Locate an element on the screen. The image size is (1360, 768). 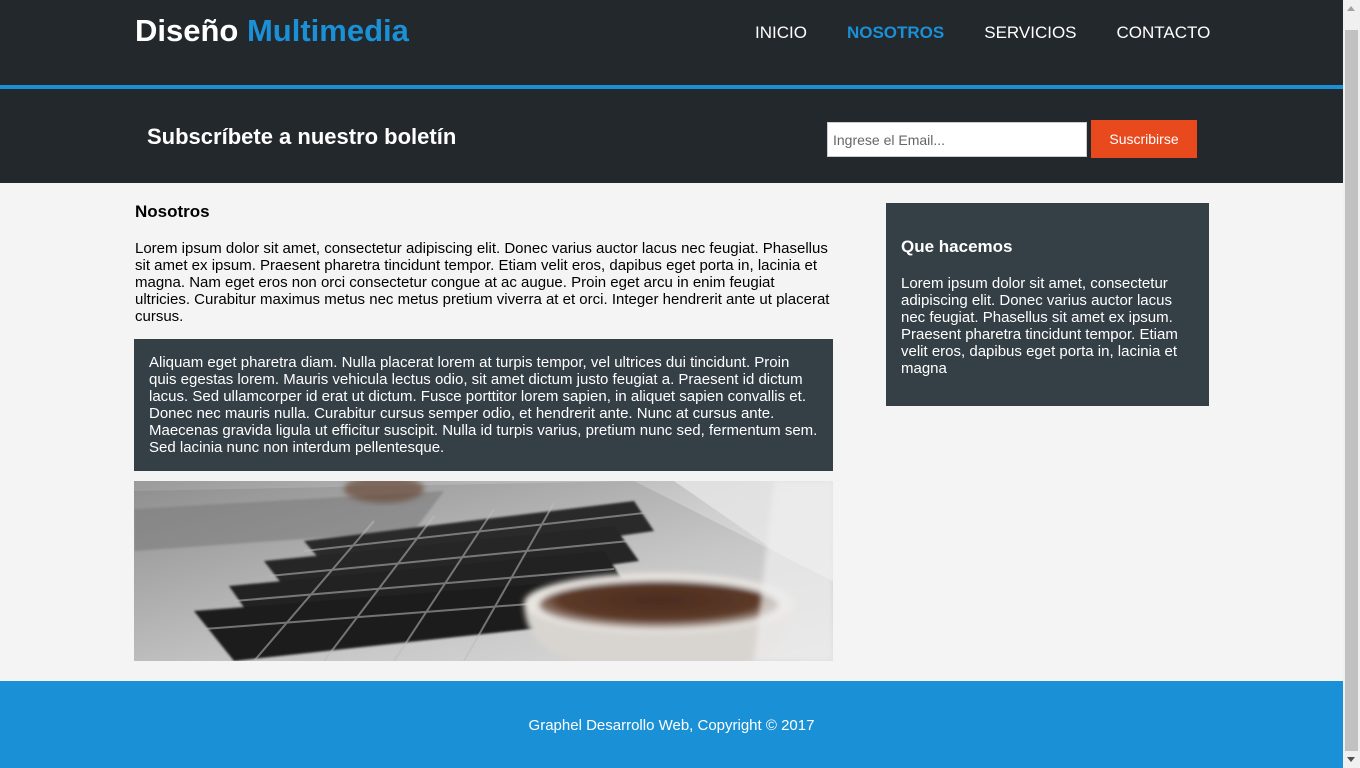
site-footer: Graphel Desarrollo Web, Copyright © 2017 is located at coordinates (671, 724).